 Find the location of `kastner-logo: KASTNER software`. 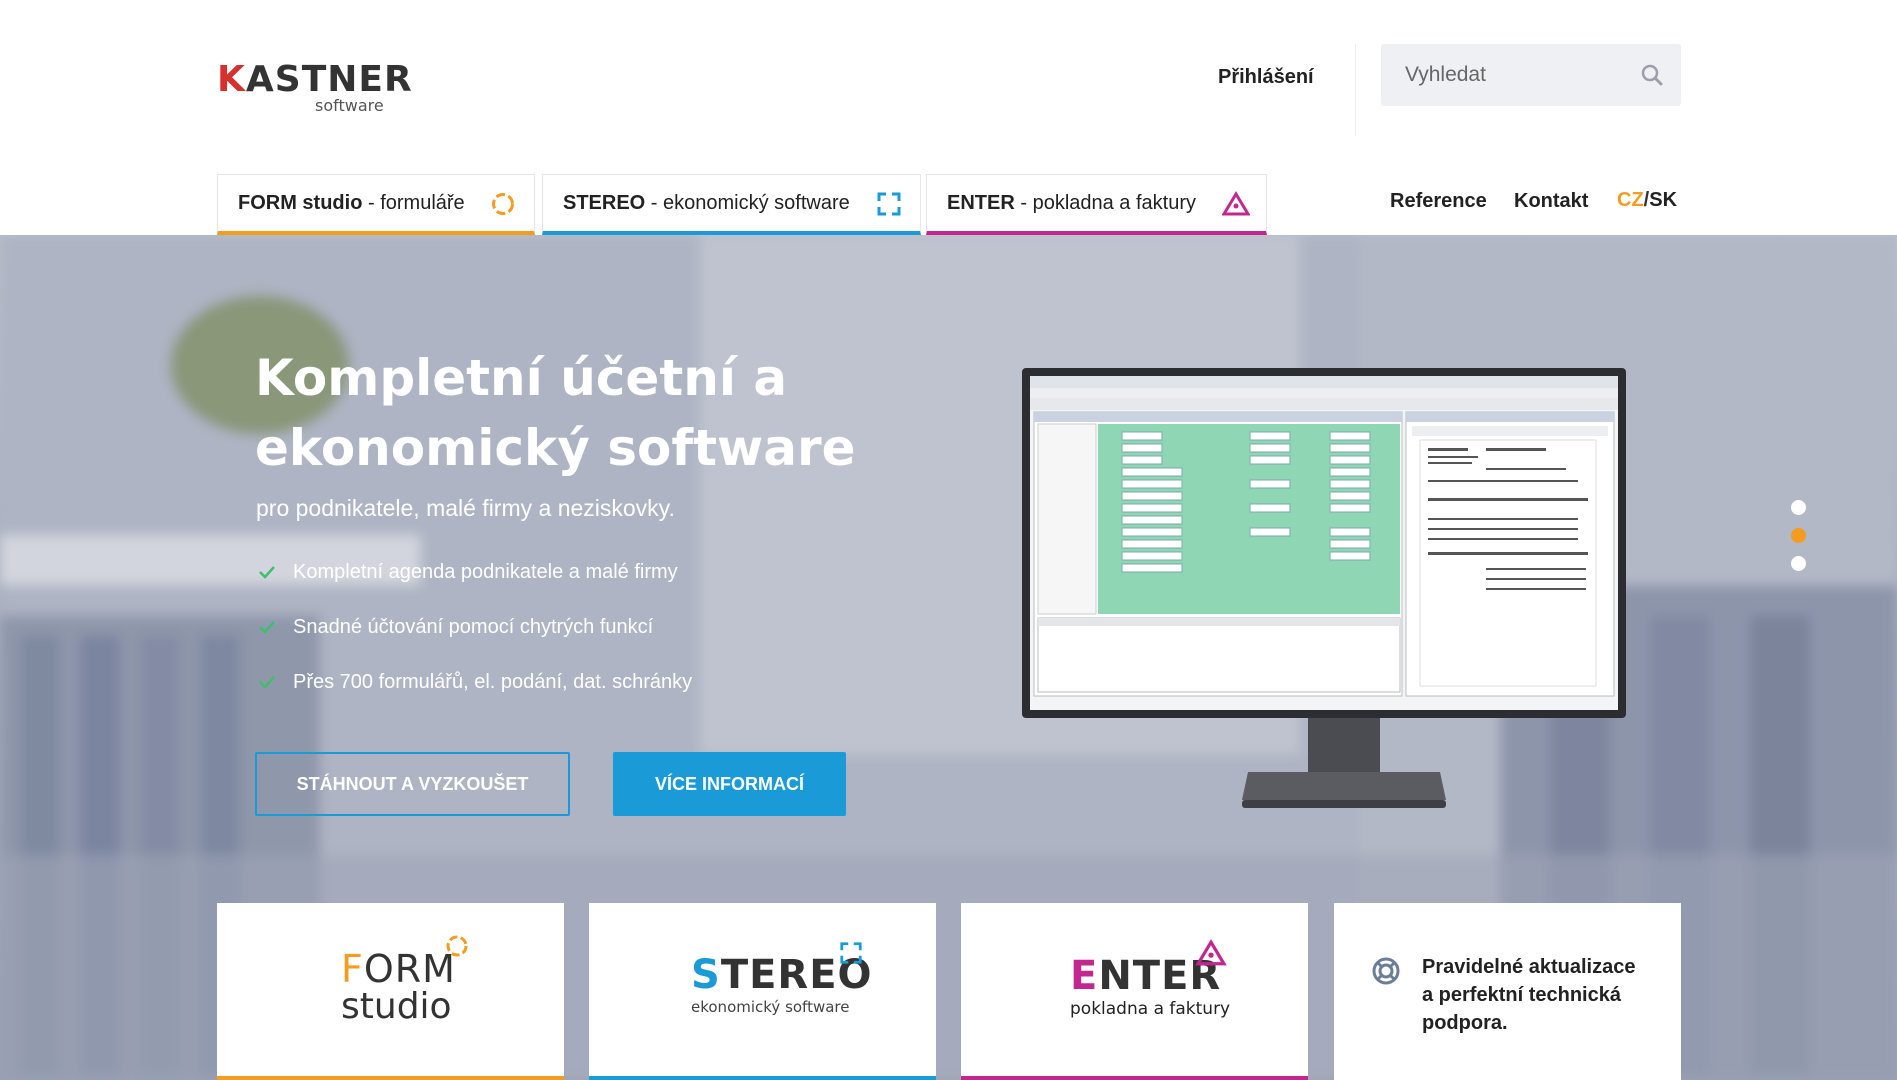

kastner-logo: KASTNER software is located at coordinates (314, 87).